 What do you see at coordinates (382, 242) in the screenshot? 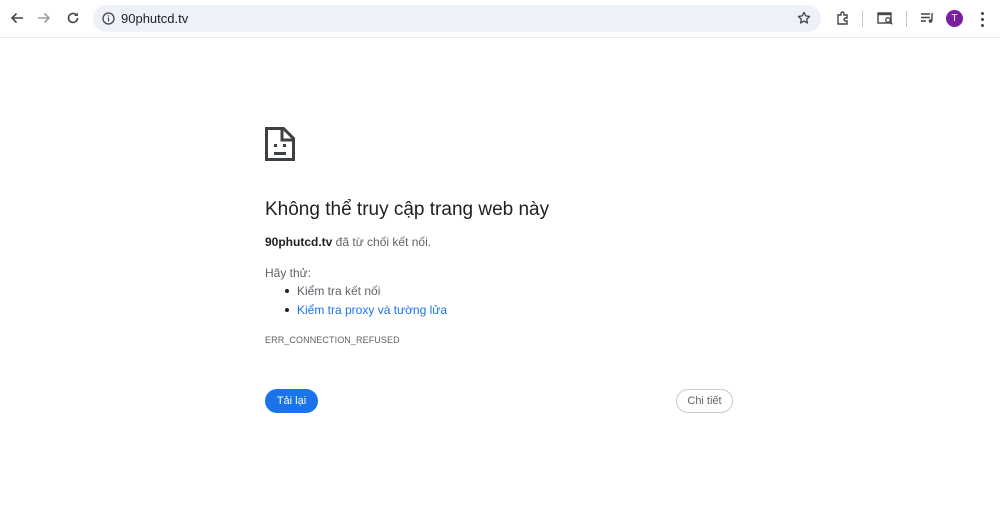
I see `error-summary-text: đã từ chối kết nối.` at bounding box center [382, 242].